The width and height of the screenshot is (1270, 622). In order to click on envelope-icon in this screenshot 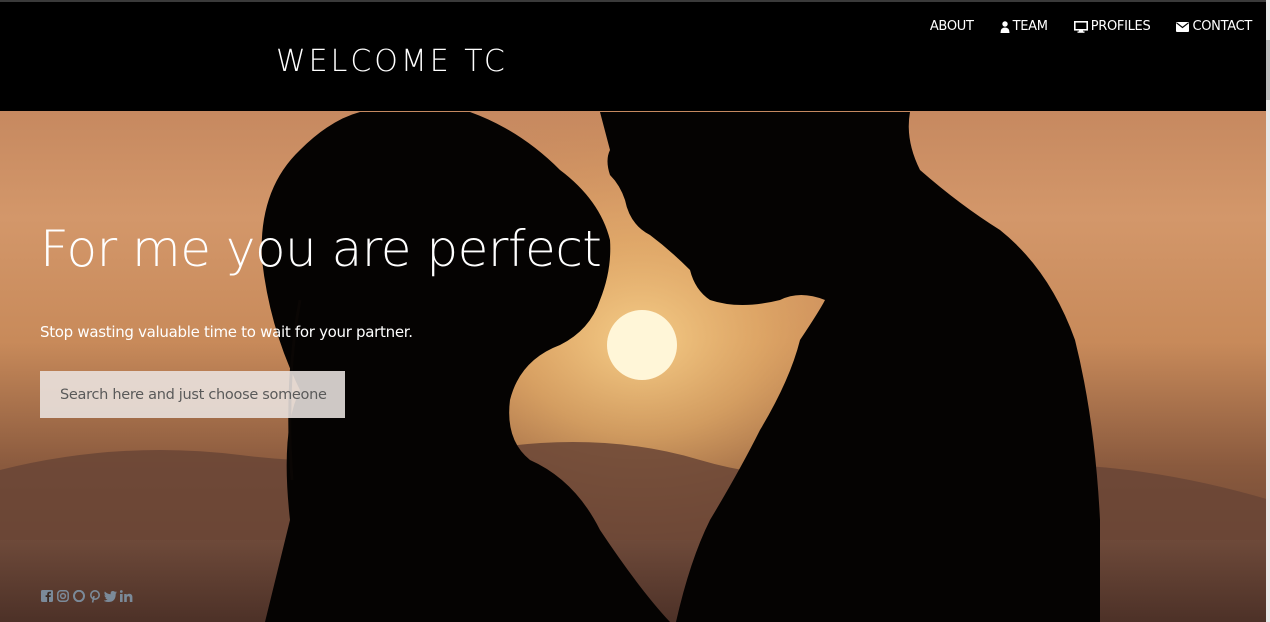, I will do `click(1183, 27)`.